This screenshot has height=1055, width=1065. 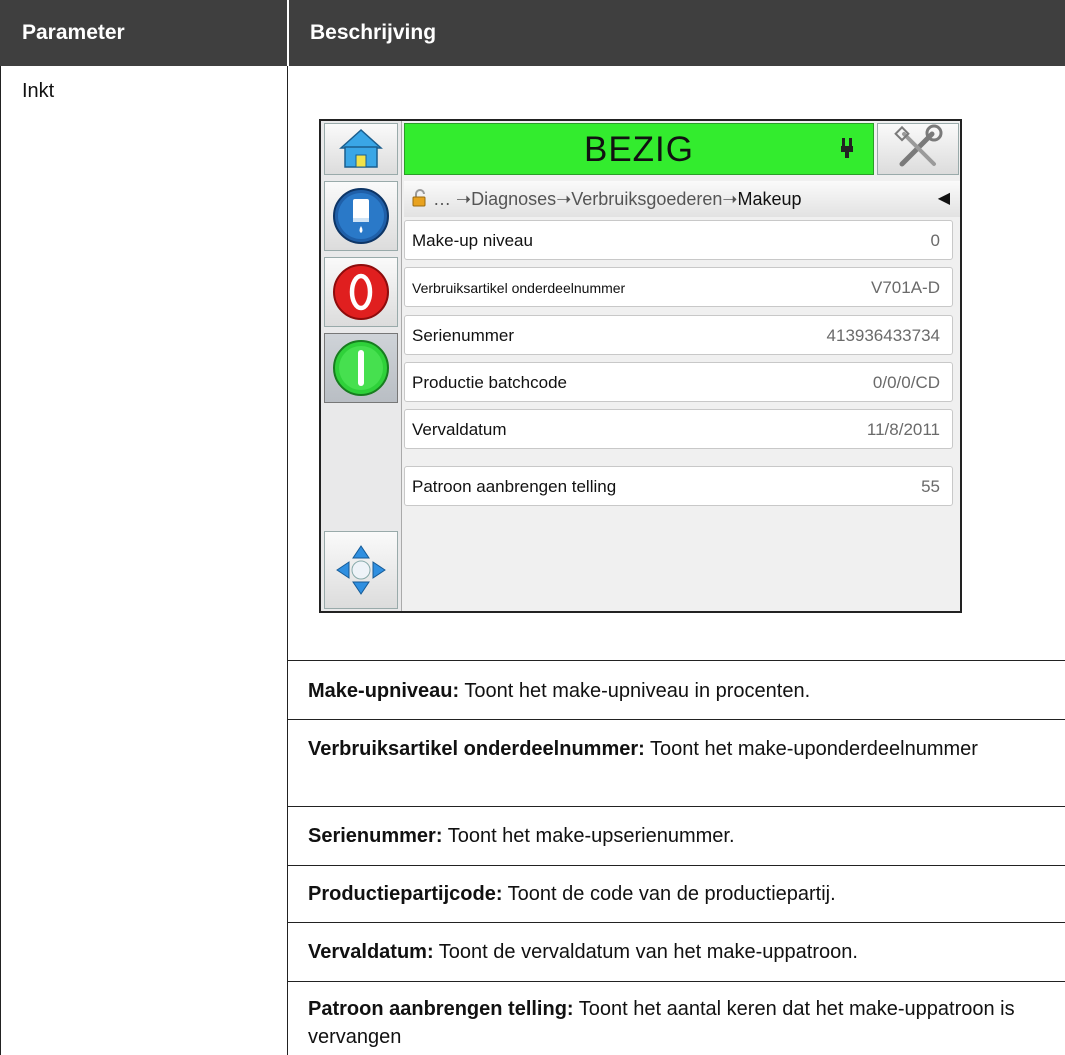 What do you see at coordinates (384, 691) in the screenshot?
I see `description-term: Make-upniveau:` at bounding box center [384, 691].